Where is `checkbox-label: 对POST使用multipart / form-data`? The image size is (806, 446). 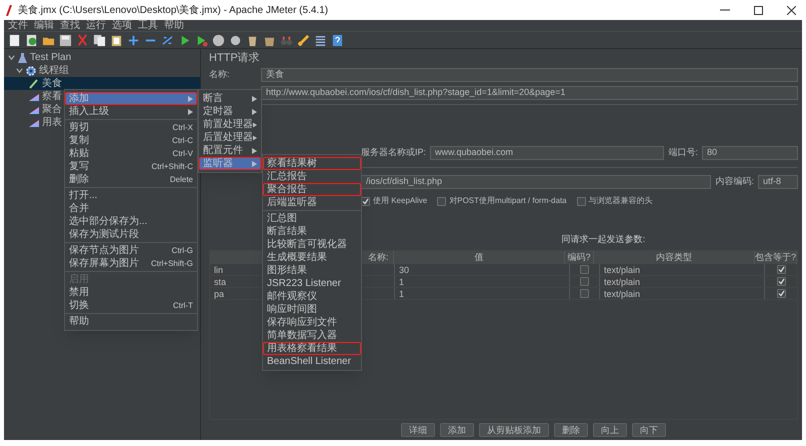
checkbox-label: 对POST使用multipart / form-data is located at coordinates (508, 201).